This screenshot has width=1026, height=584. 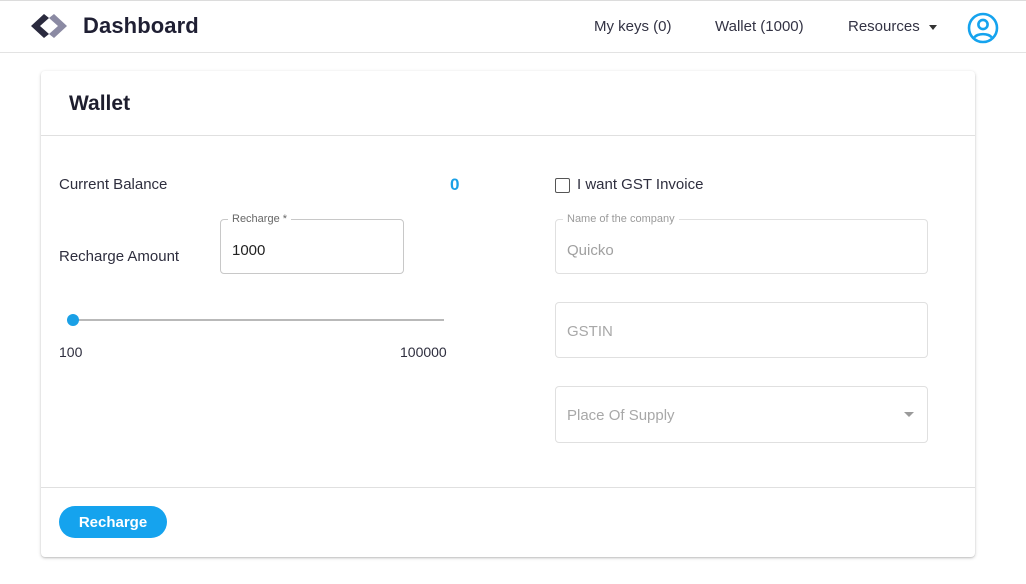 What do you see at coordinates (640, 184) in the screenshot?
I see `gst-invoice-label: I want GST Invoice` at bounding box center [640, 184].